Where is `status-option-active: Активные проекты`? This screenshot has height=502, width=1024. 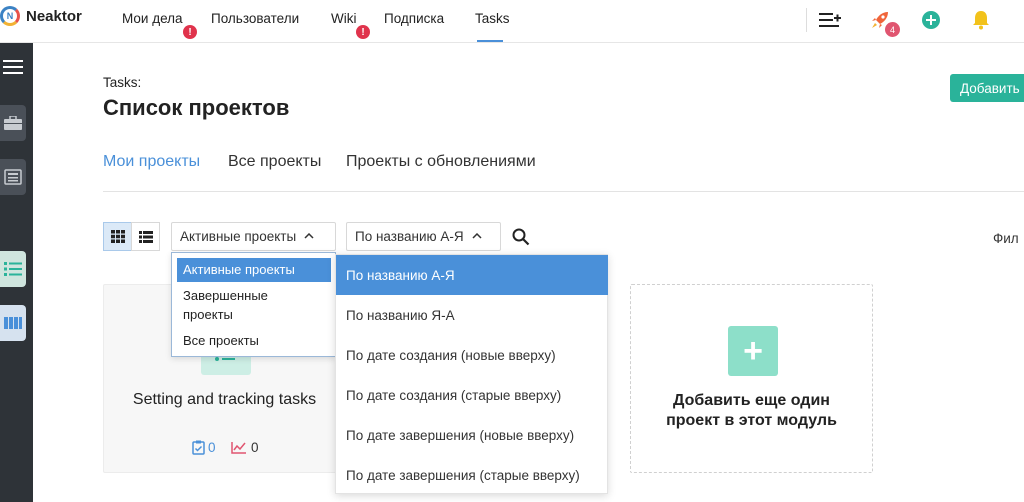 status-option-active: Активные проекты is located at coordinates (254, 270).